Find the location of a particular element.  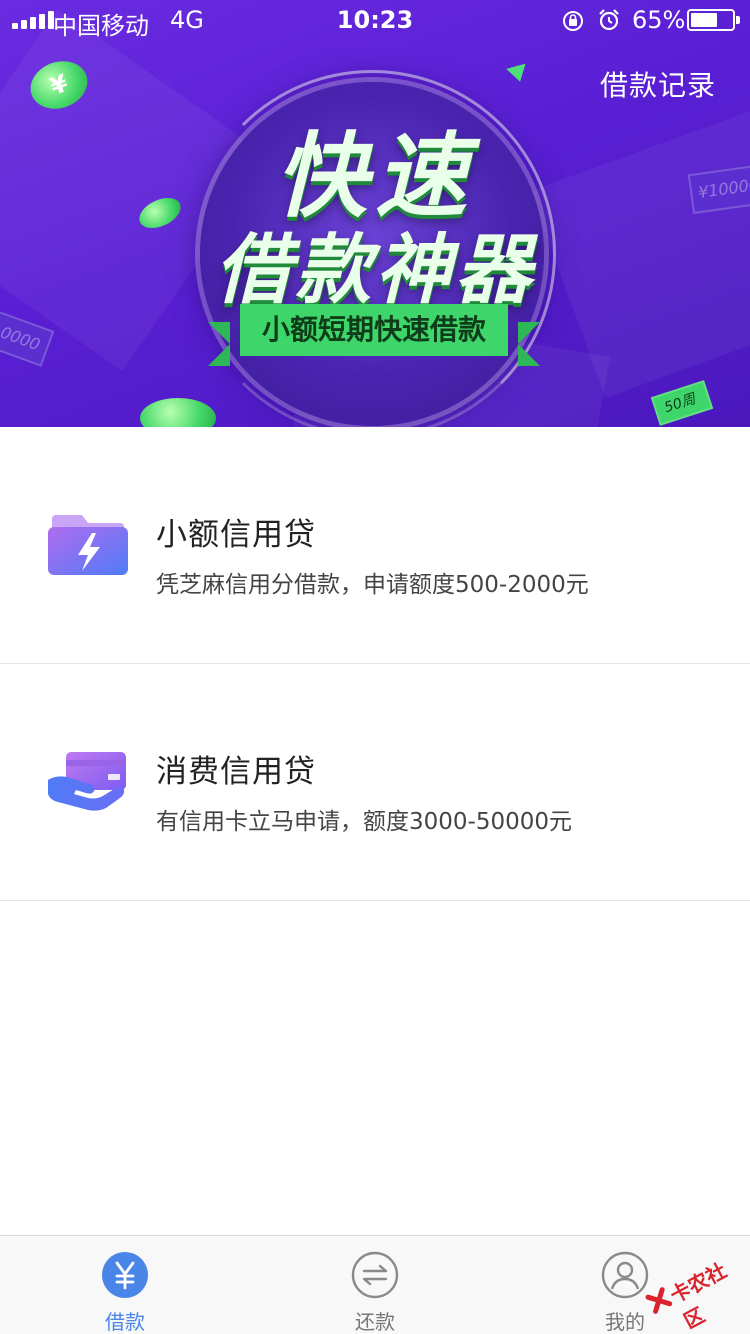

status-bar: 中国移动 4G 10:23 65% is located at coordinates (375, 20).